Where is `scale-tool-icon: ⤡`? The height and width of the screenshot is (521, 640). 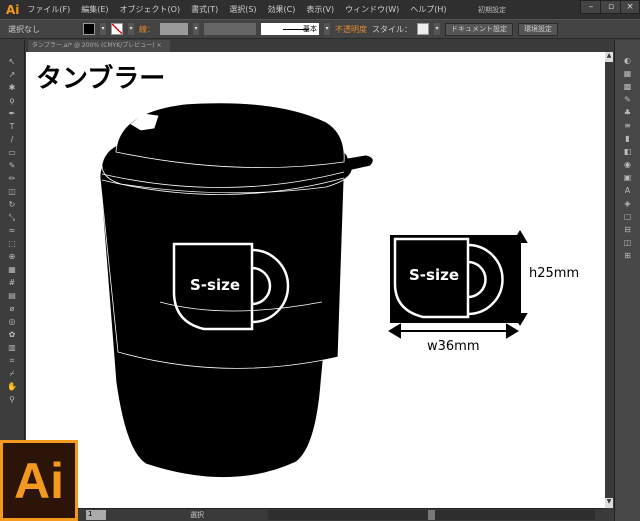
scale-tool-icon: ⤡ is located at coordinates (12, 218).